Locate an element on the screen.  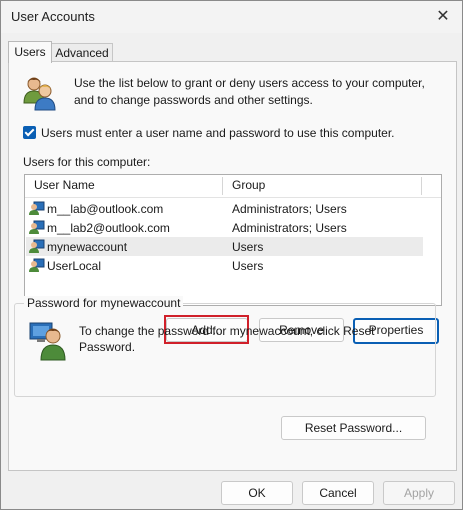
require-login-checkbox is located at coordinates (29, 132).